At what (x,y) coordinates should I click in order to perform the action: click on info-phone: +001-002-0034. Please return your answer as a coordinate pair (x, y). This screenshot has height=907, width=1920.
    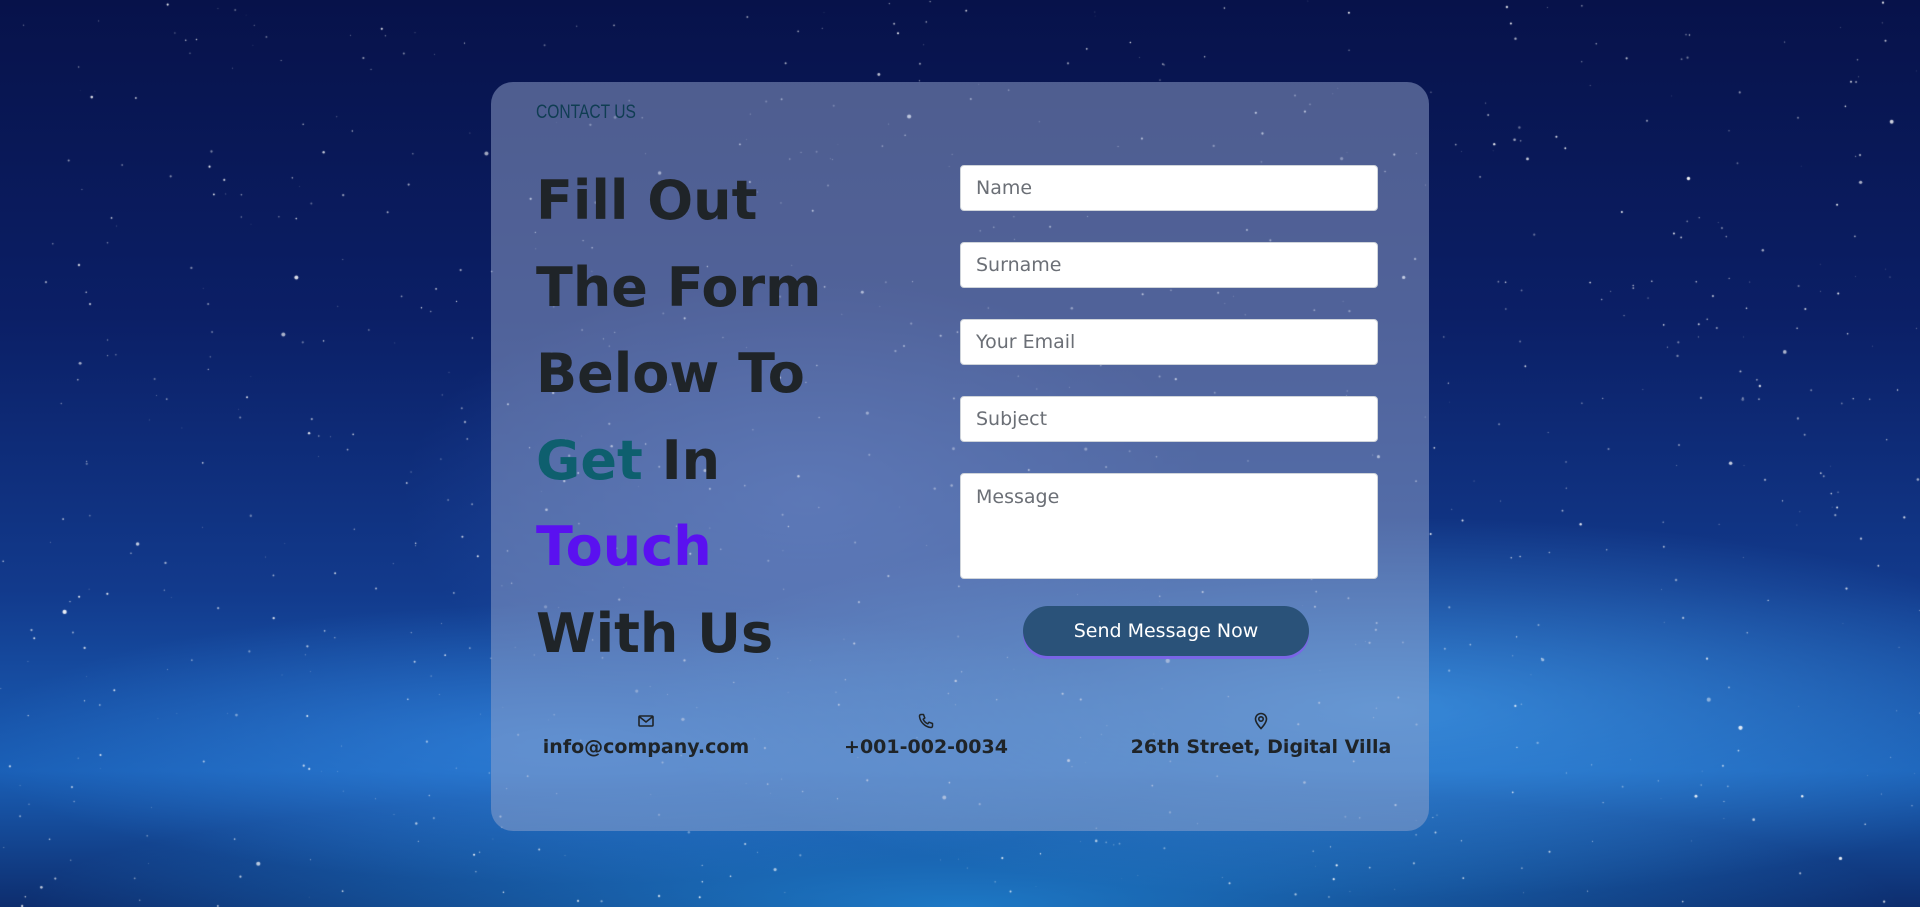
    Looking at the image, I should click on (926, 735).